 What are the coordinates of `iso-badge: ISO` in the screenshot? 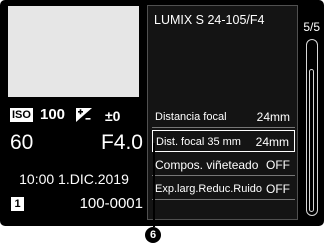 It's located at (21, 115).